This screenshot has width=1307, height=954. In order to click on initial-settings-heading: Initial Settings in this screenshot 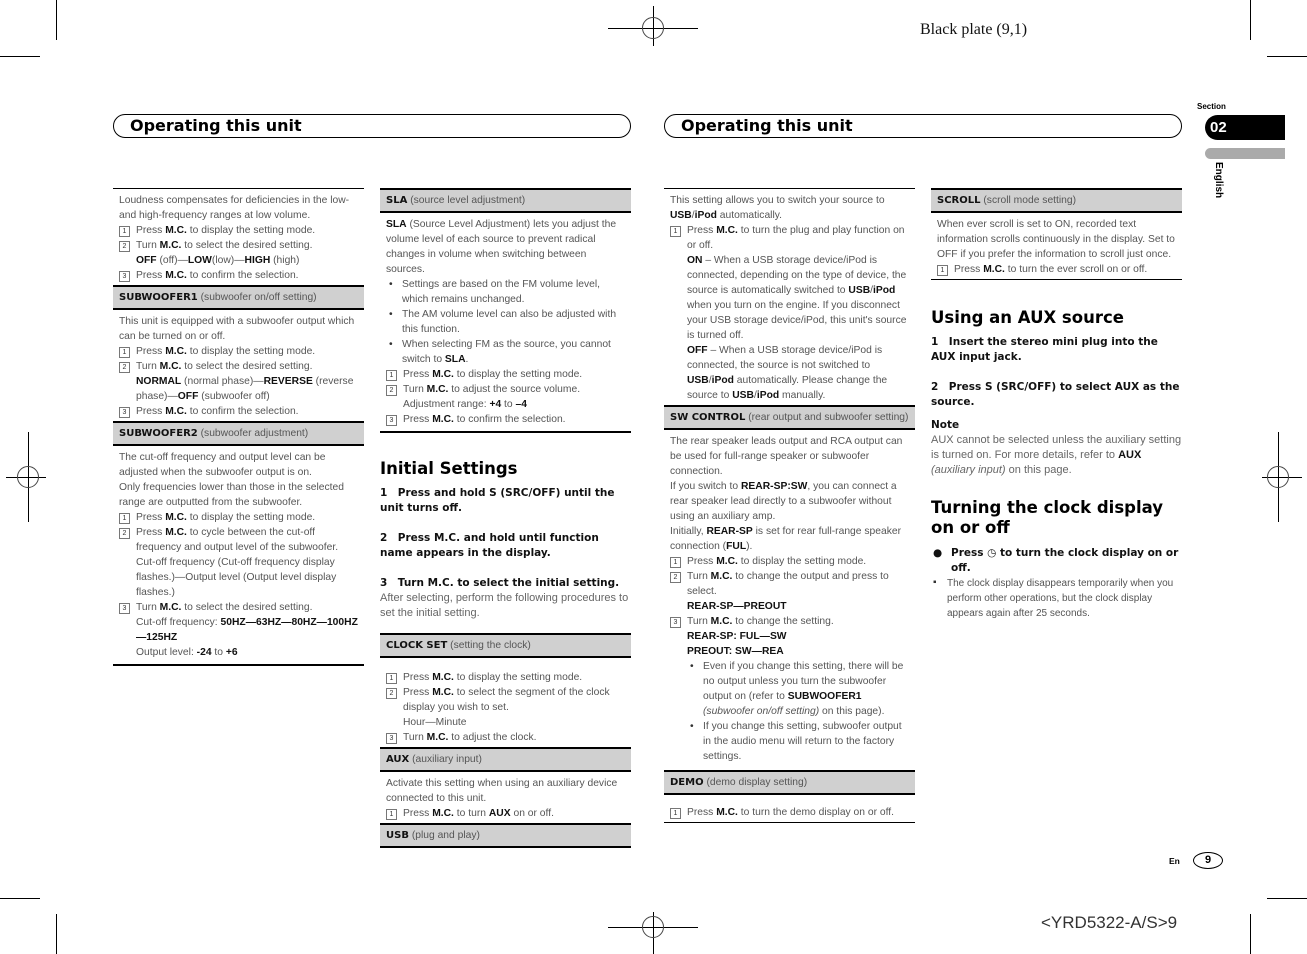, I will do `click(449, 468)`.